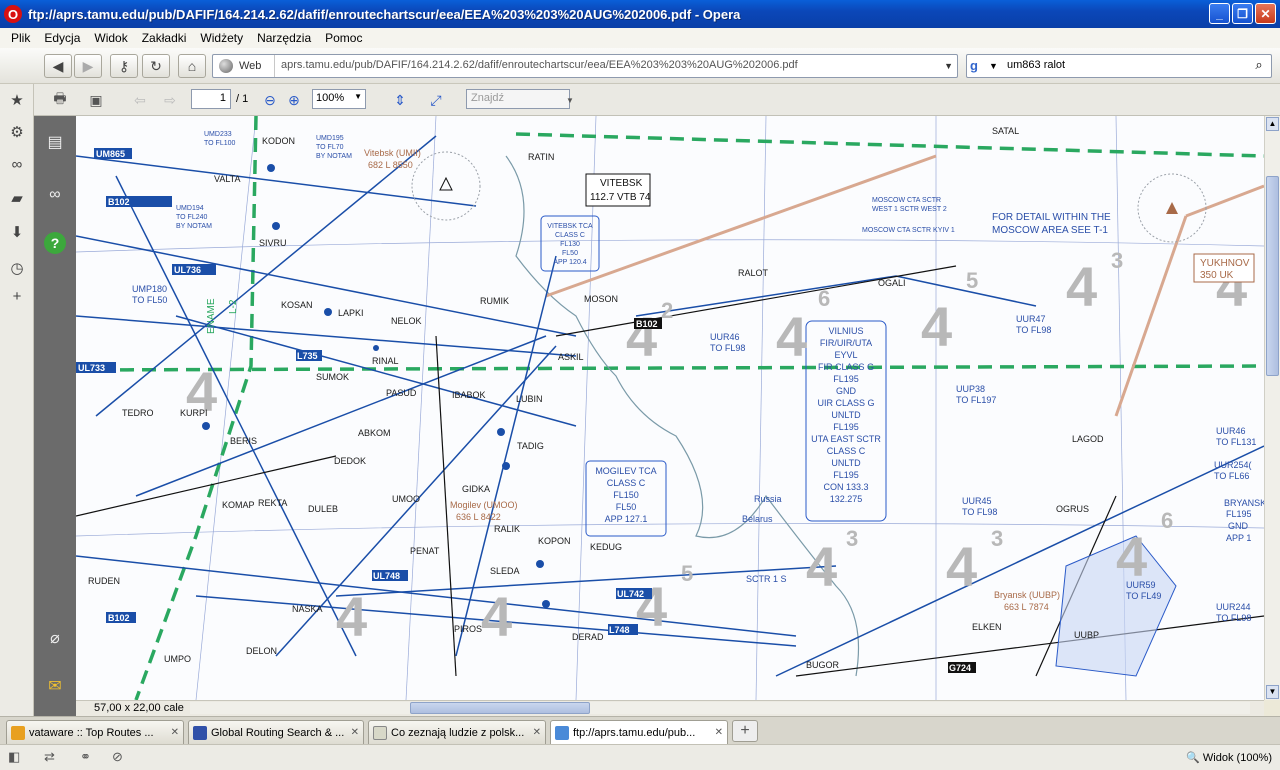  I want to click on minimize-button: _, so click(1219, 13).